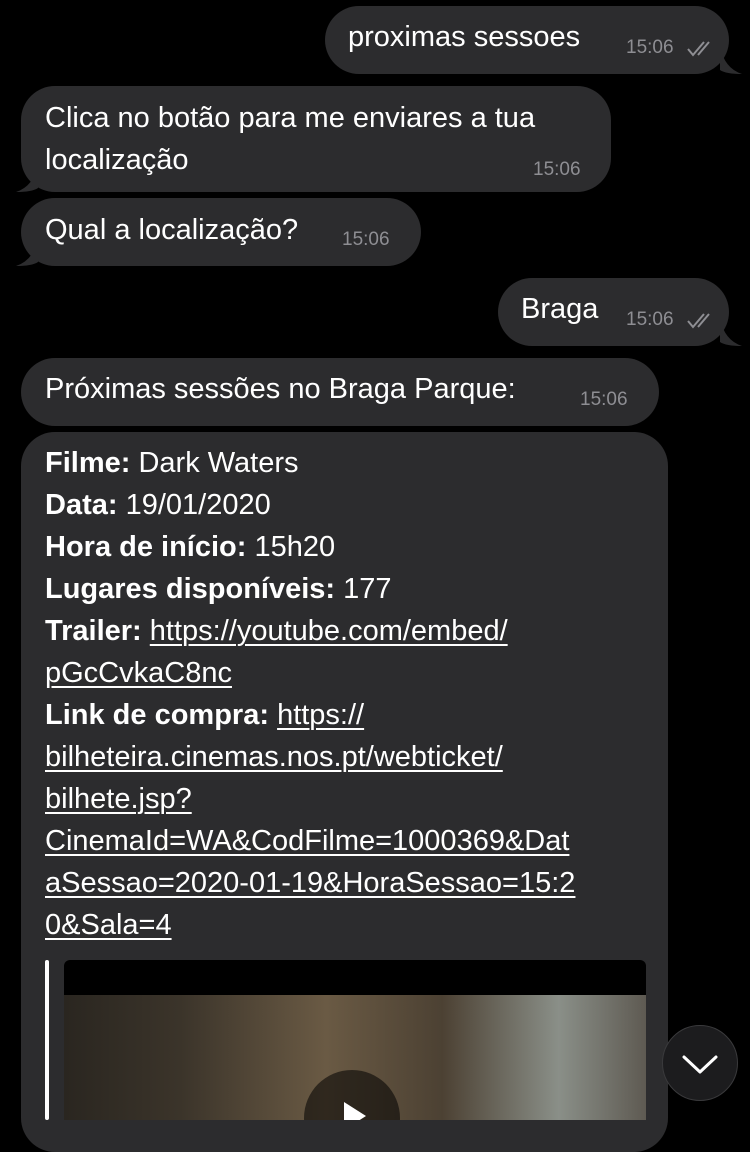 The height and width of the screenshot is (1152, 750). Describe the element at coordinates (146, 547) in the screenshot. I see `start-time-label: Hora de início:` at that location.